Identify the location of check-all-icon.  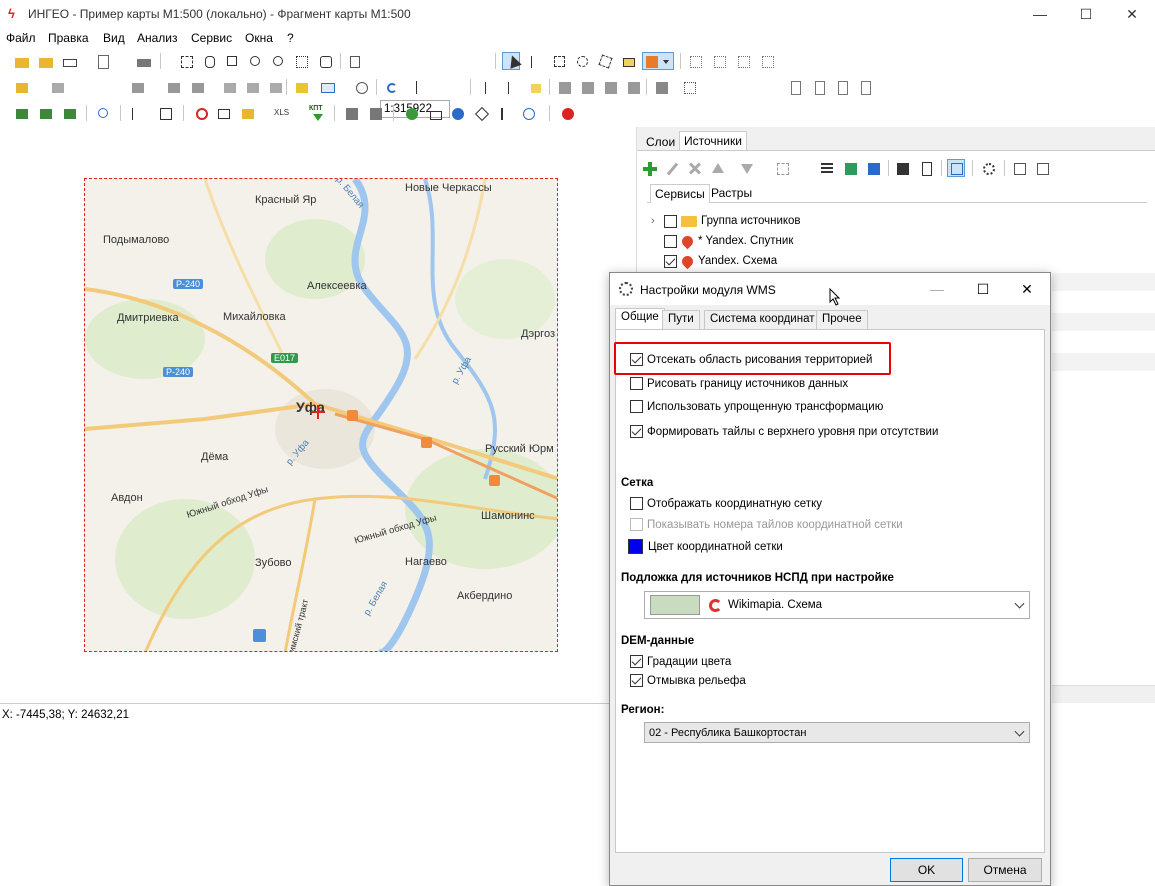
(1042, 168).